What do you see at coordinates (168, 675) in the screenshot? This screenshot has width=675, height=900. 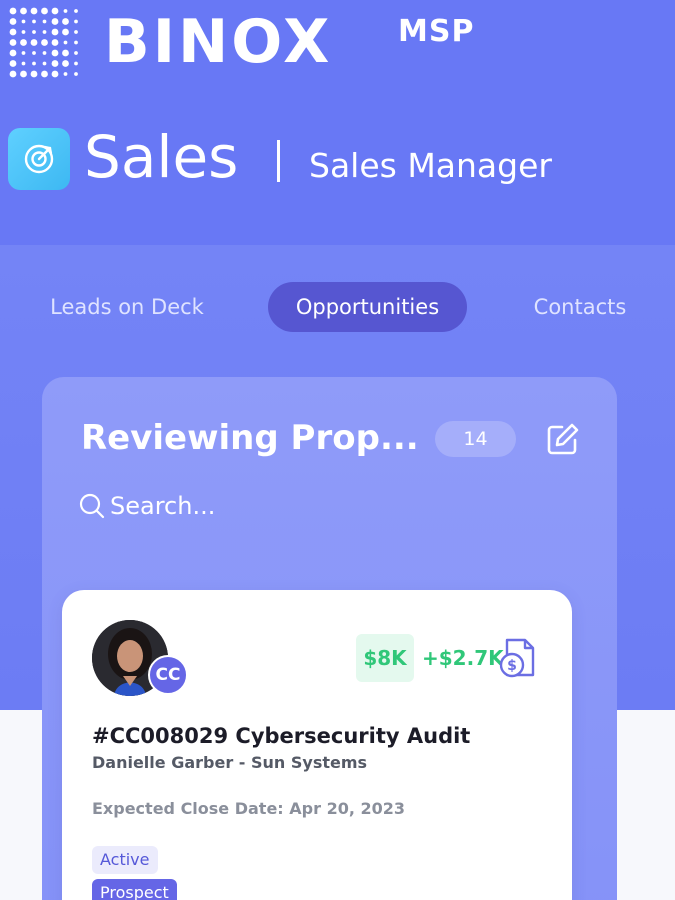 I see `avatar-initials-badge: CC` at bounding box center [168, 675].